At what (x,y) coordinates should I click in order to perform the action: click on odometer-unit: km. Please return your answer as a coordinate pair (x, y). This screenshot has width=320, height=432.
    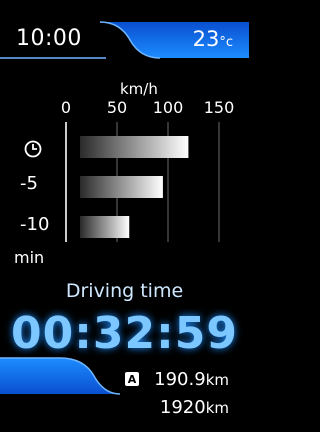
    Looking at the image, I should click on (217, 408).